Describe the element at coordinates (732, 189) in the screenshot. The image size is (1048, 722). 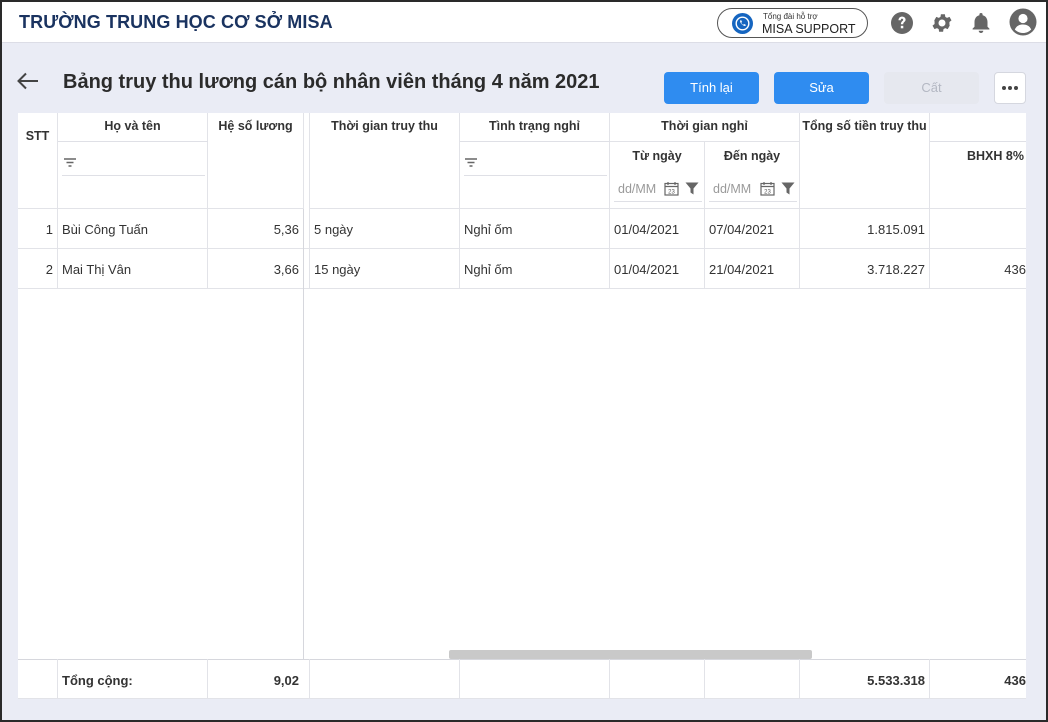
I see `to-date-filter-input: dd/MM` at that location.